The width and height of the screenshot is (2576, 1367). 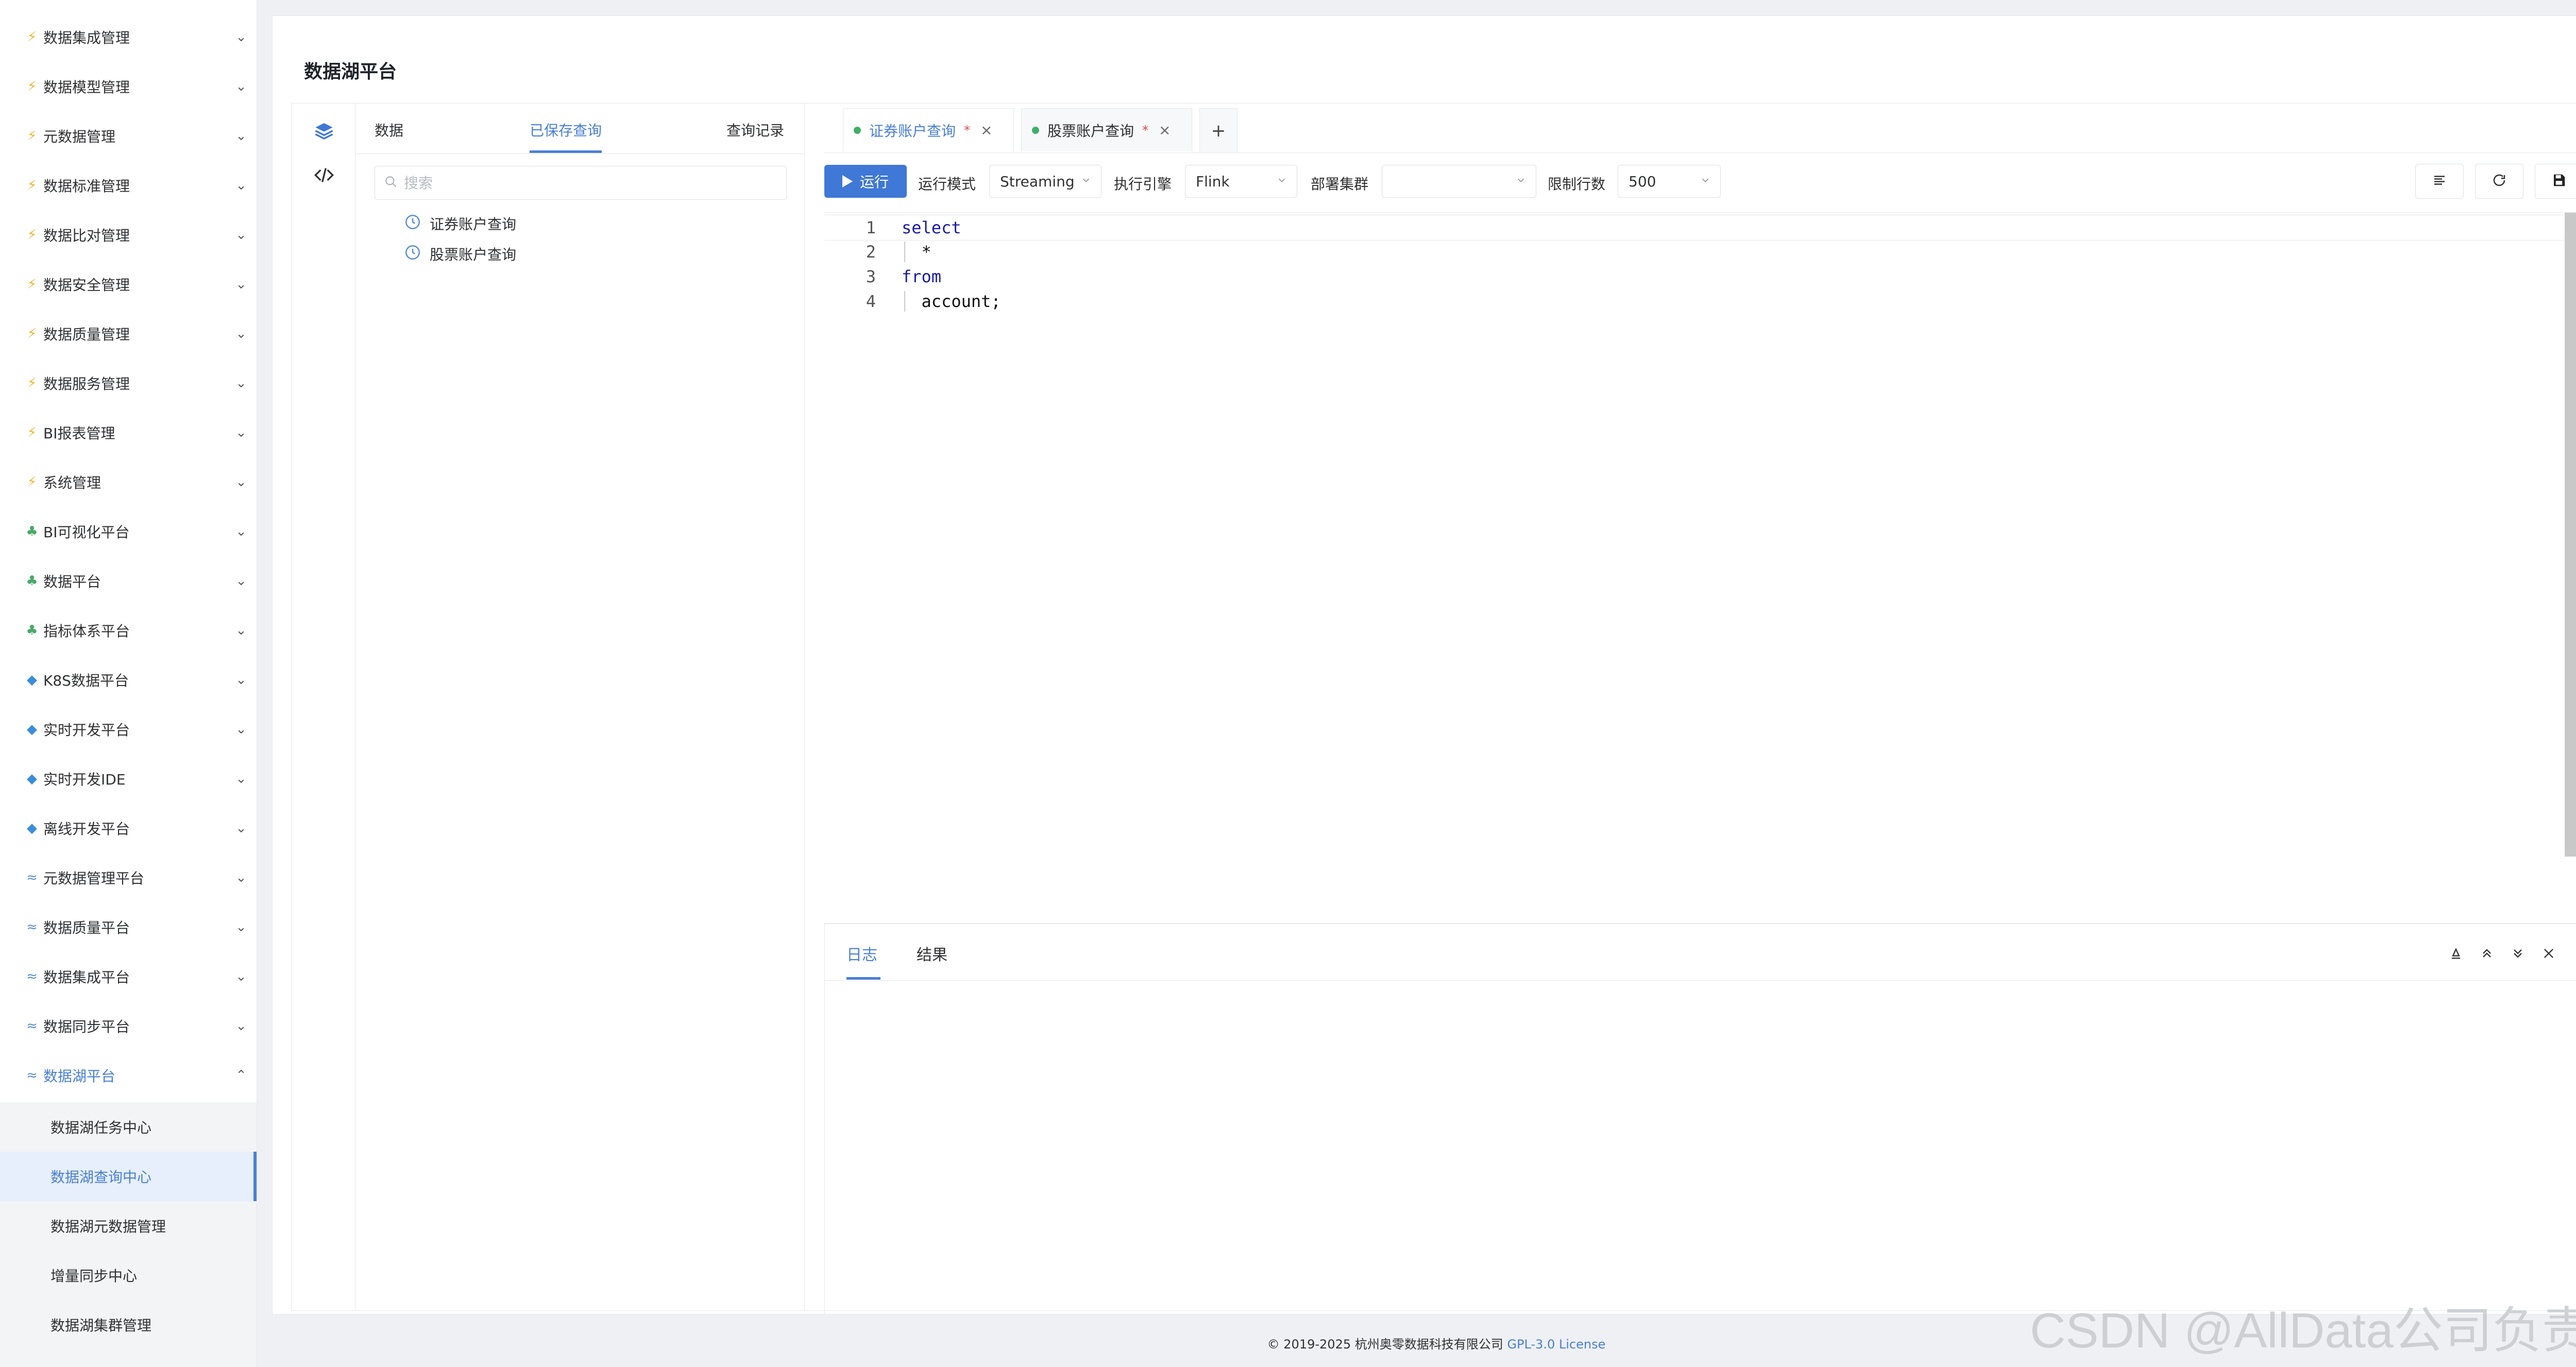 What do you see at coordinates (128, 1324) in the screenshot?
I see `submenu-item-cluster-mgmt: 数据湖集群管理` at bounding box center [128, 1324].